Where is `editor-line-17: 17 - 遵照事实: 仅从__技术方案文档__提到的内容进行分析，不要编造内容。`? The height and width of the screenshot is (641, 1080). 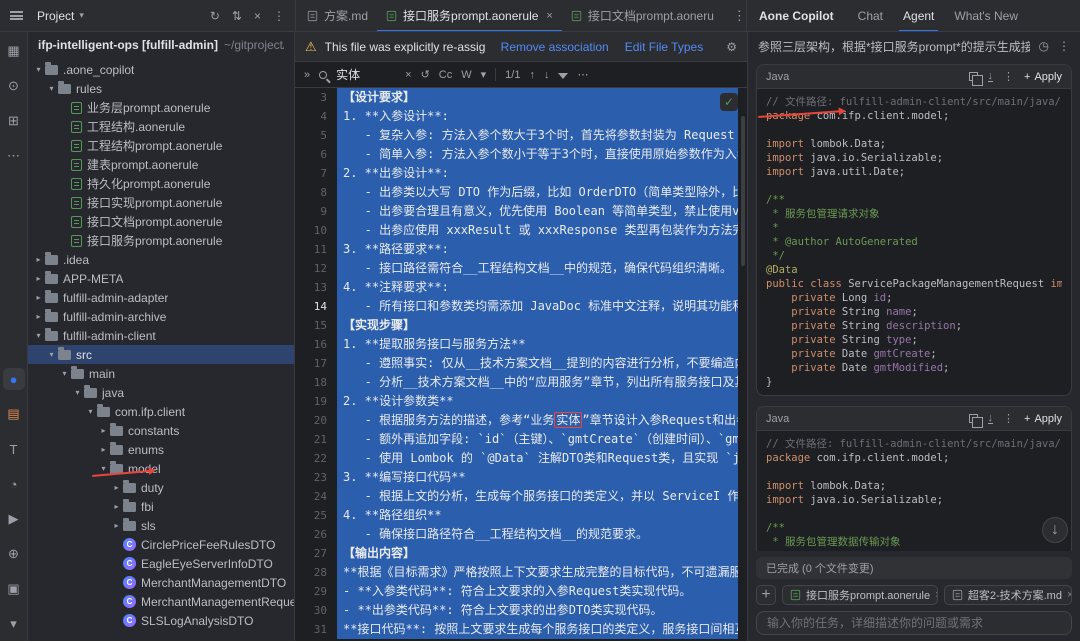 editor-line-17: 17 - 遵照事实: 仅从__技术方案文档__提到的内容进行分析，不要编造内容。 is located at coordinates (521, 363).